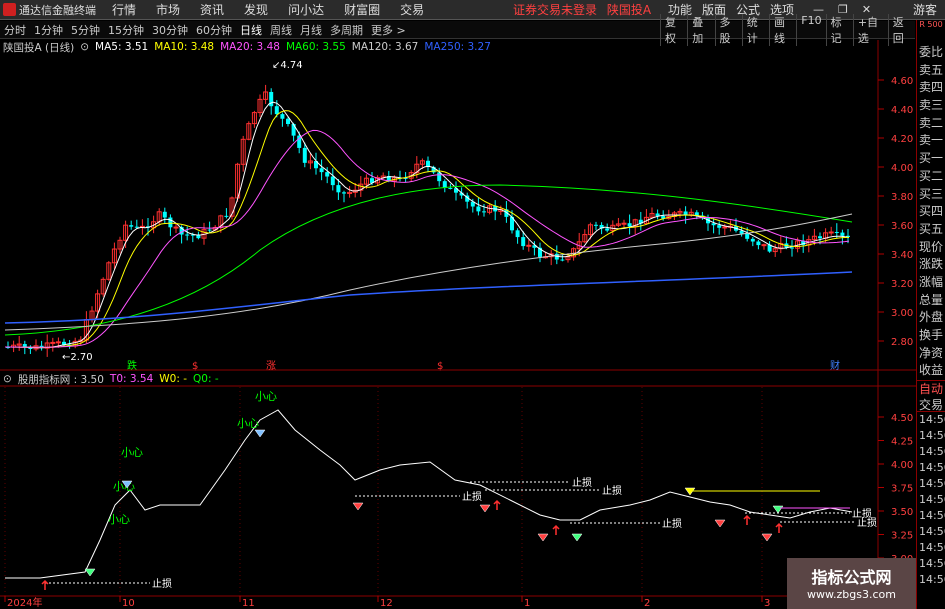 The image size is (945, 609). I want to click on indicator-tick-label: 3.50, so click(902, 512).